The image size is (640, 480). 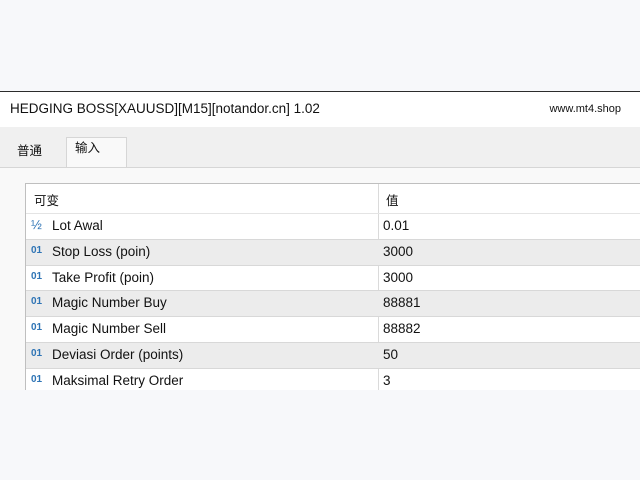 I want to click on table-row: ½ Lot Awal 0.01, so click(x=333, y=227).